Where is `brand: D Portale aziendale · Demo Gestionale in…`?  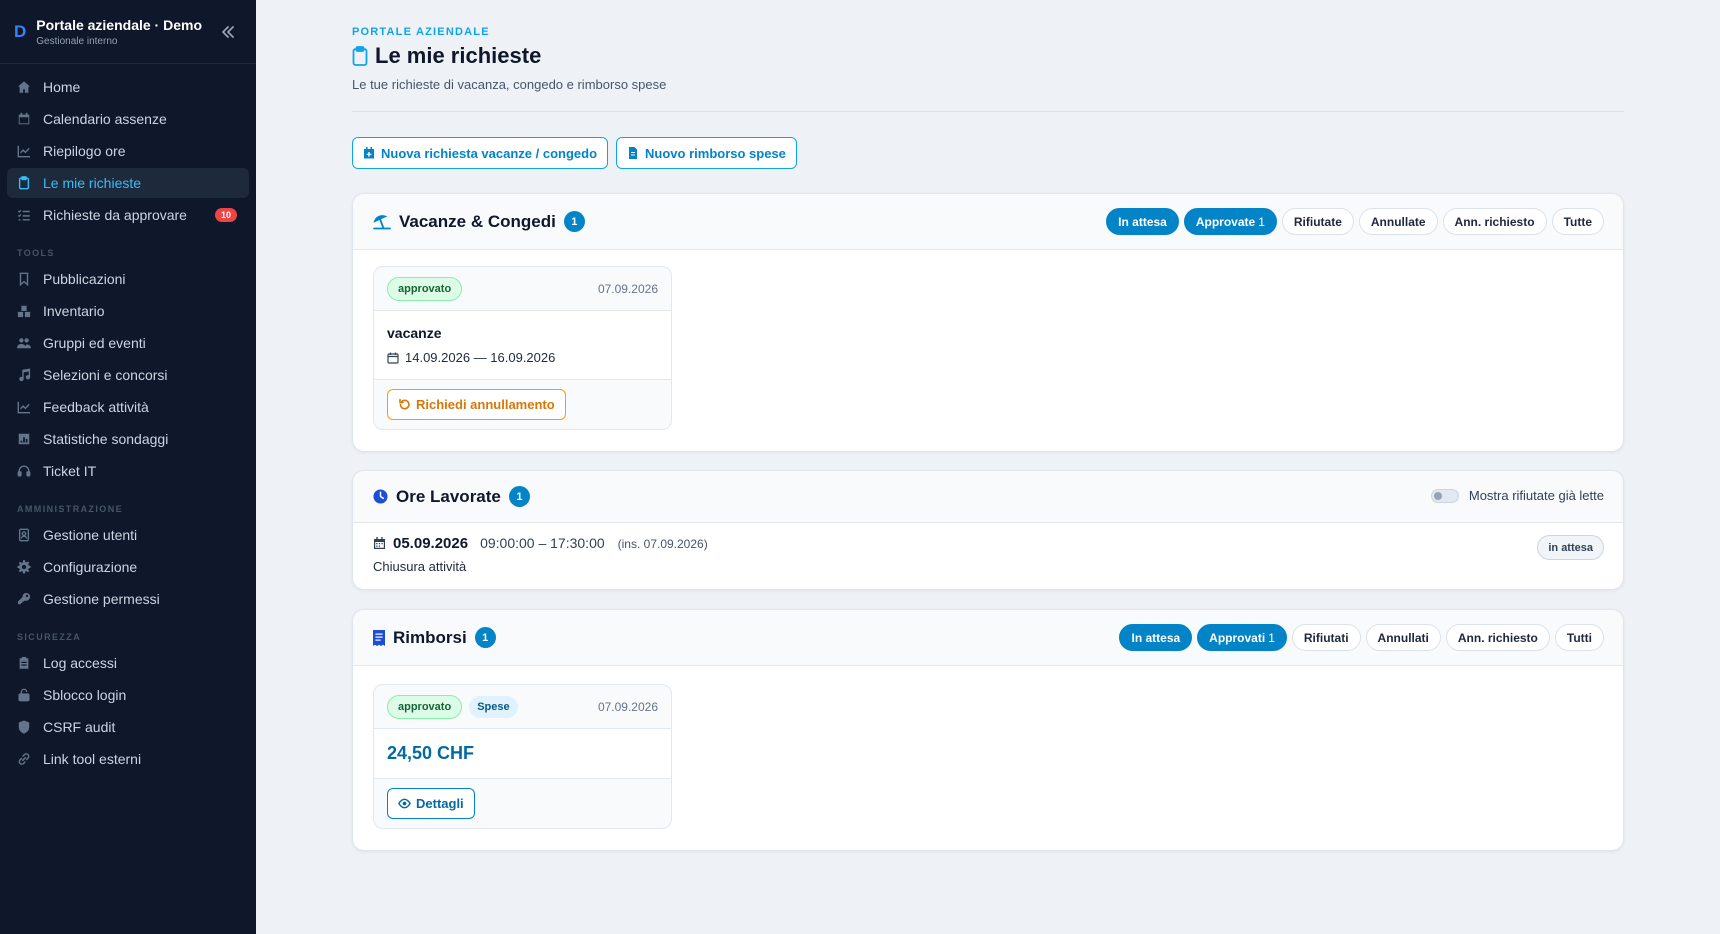
brand: D Portale aziendale · Demo Gestionale in… is located at coordinates (128, 32).